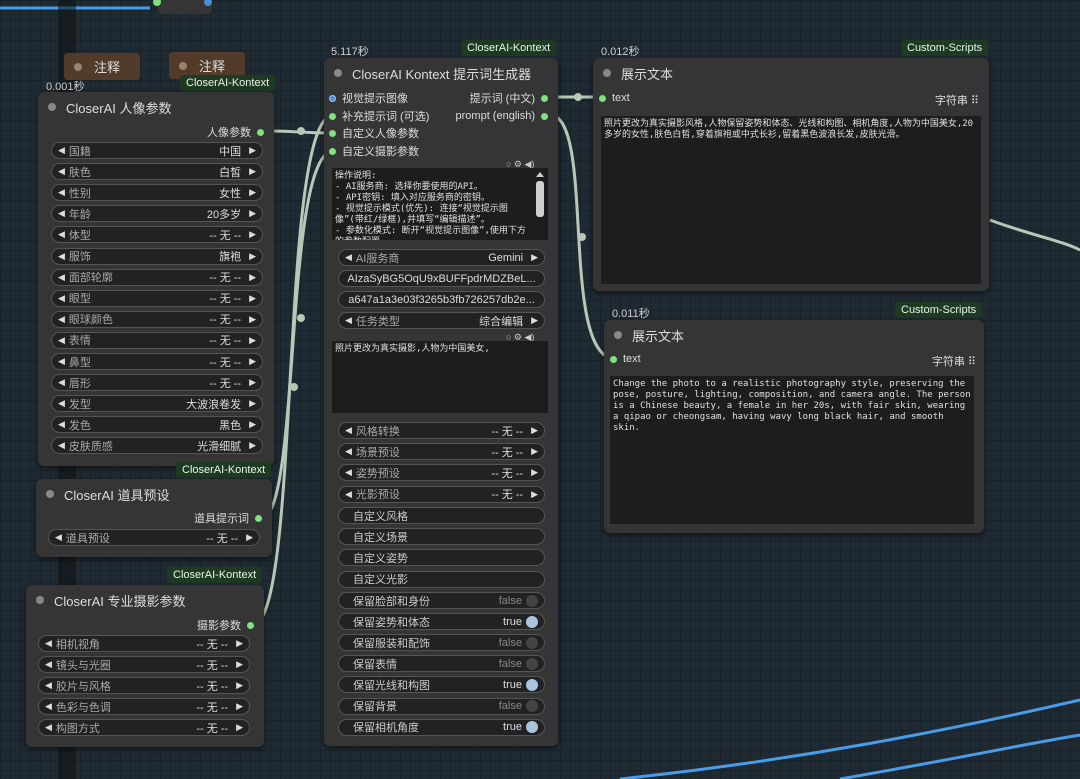 Image resolution: width=1080 pixels, height=779 pixels. I want to click on toggle-switch: 保留表情 false, so click(441, 664).